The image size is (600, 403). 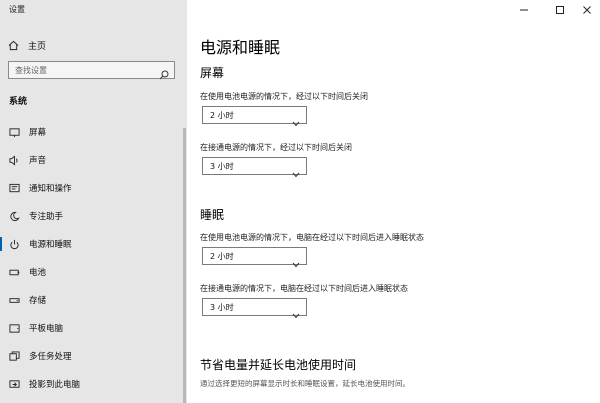 What do you see at coordinates (14, 356) in the screenshot?
I see `multitask-icon` at bounding box center [14, 356].